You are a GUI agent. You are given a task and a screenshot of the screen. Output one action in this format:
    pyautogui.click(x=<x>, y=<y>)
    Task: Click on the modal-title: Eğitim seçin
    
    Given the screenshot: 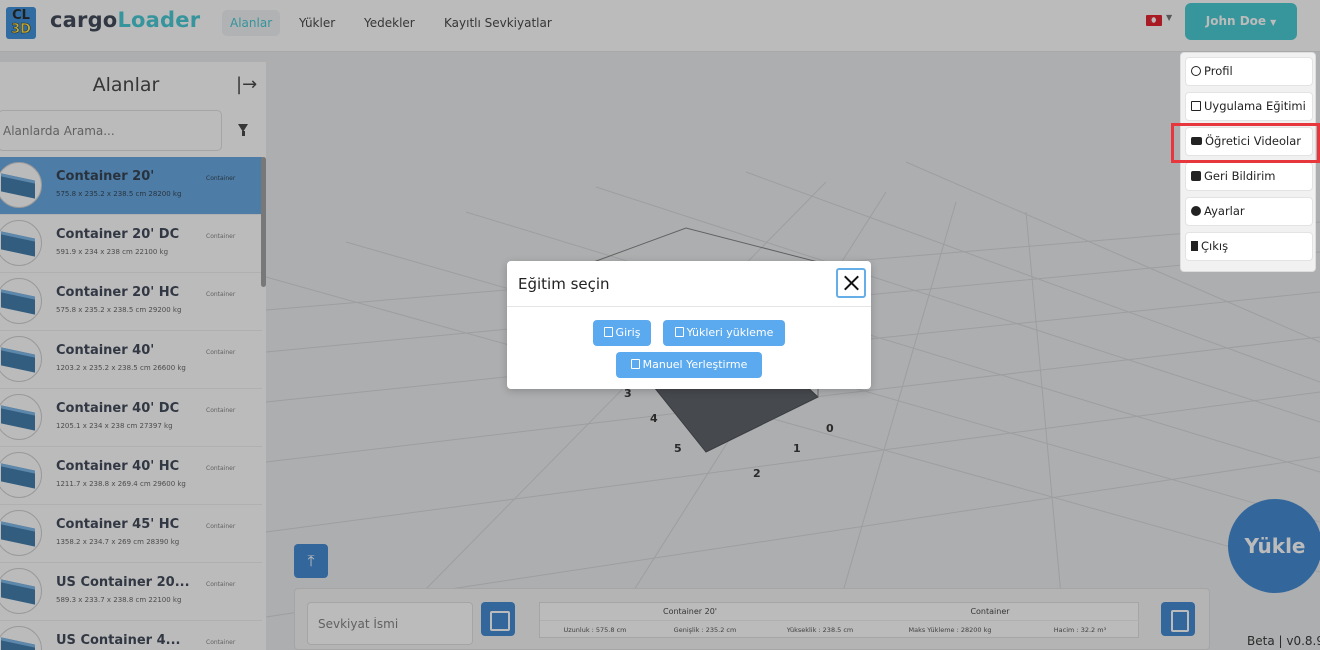 What is the action you would take?
    pyautogui.click(x=564, y=284)
    